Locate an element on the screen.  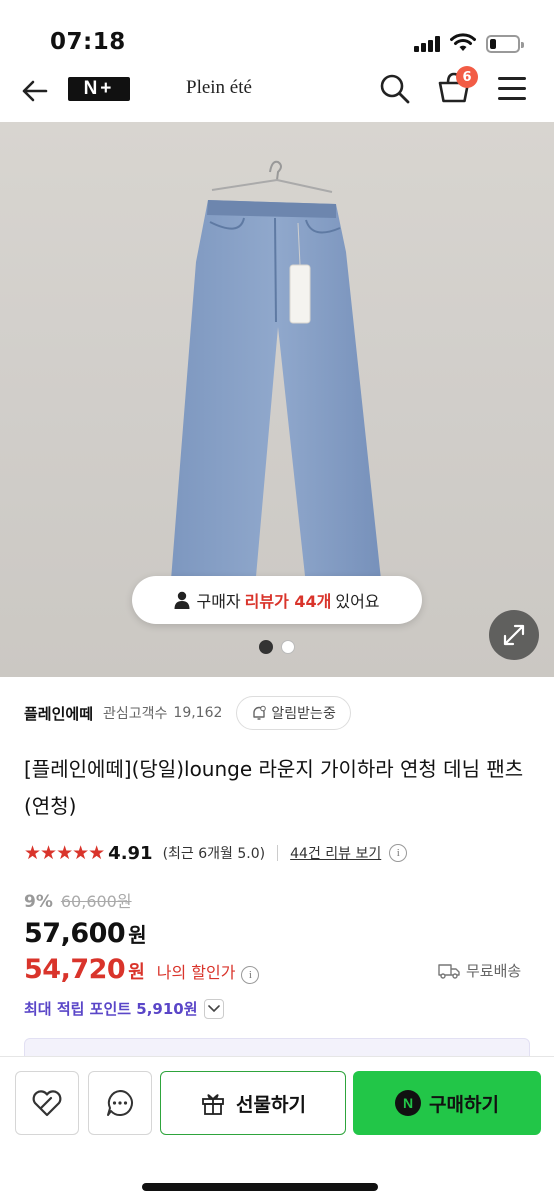
my-discount-price: 54,720 is located at coordinates (75, 969).